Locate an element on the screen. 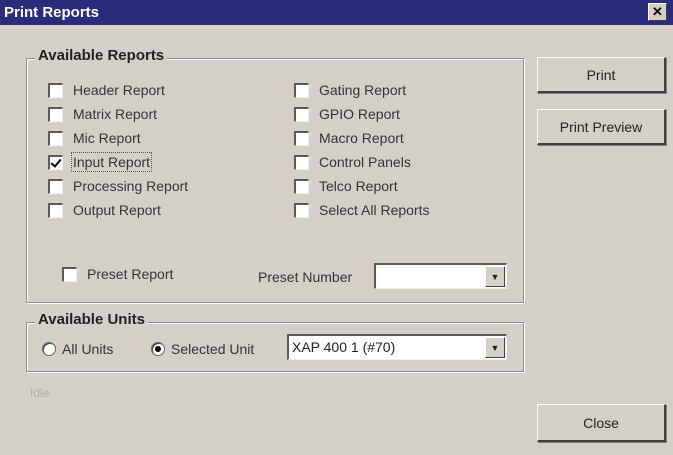 The image size is (673, 455). selected-unit-radio: Selected Unit is located at coordinates (202, 349).